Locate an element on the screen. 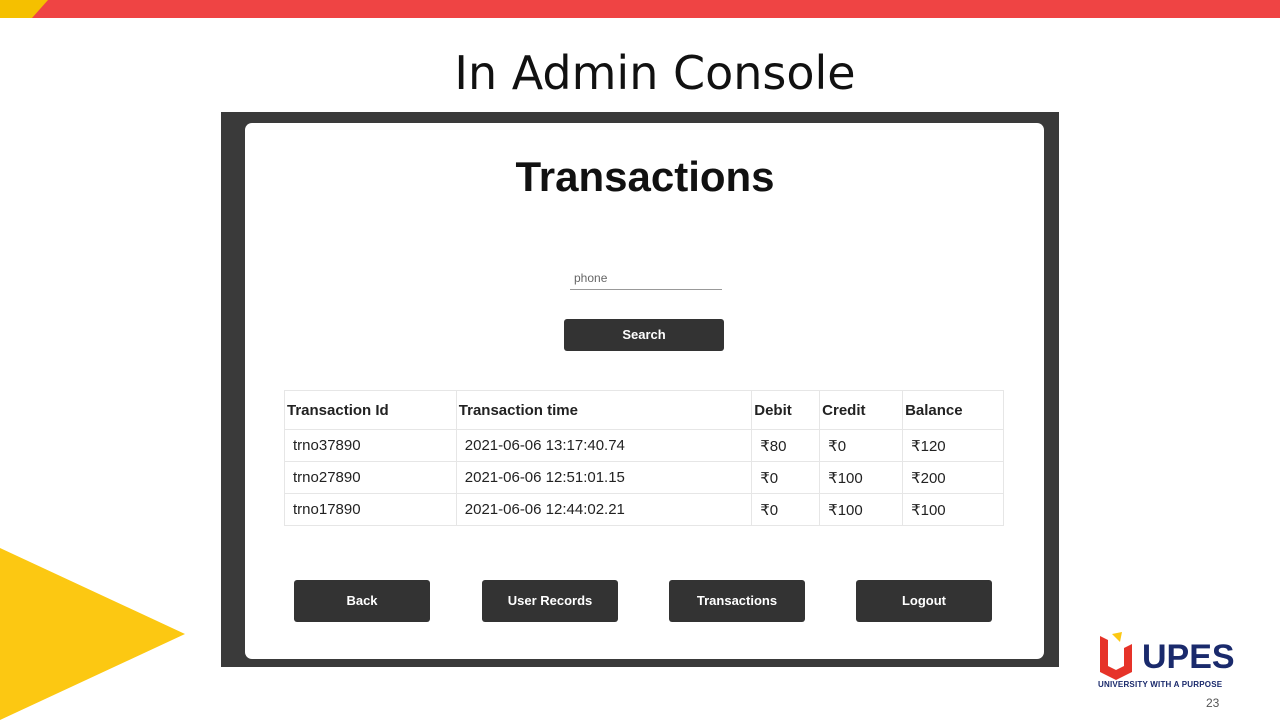 The image size is (1280, 720). transaction-id-cell: trno27890 is located at coordinates (370, 477).